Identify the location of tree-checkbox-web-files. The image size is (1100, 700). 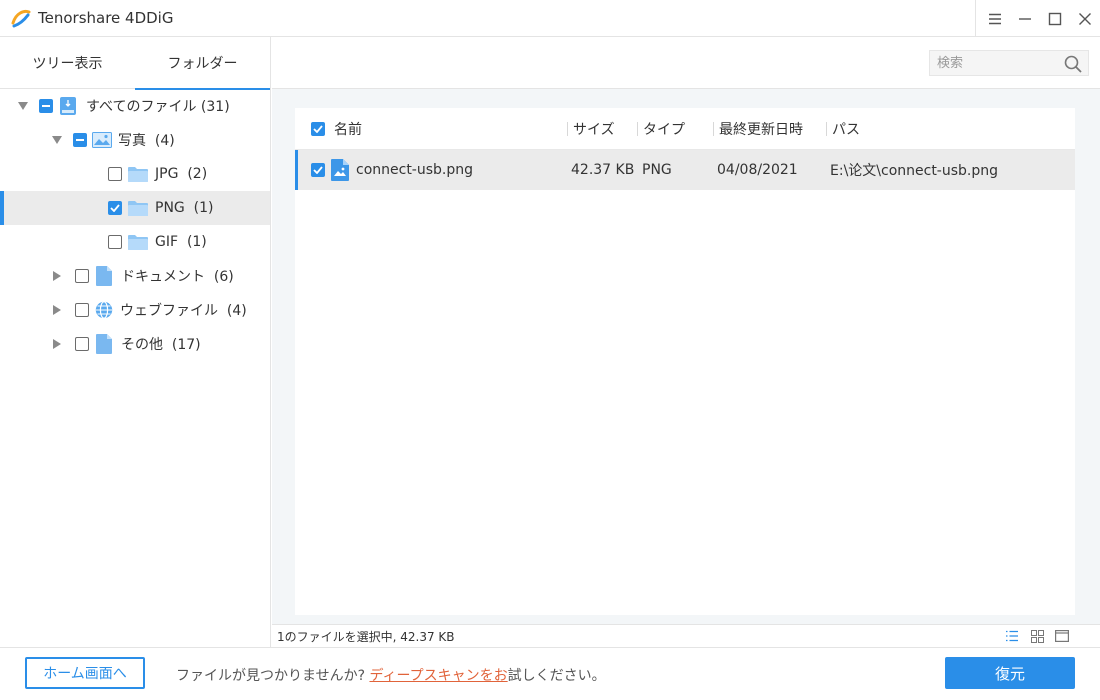
(82, 310).